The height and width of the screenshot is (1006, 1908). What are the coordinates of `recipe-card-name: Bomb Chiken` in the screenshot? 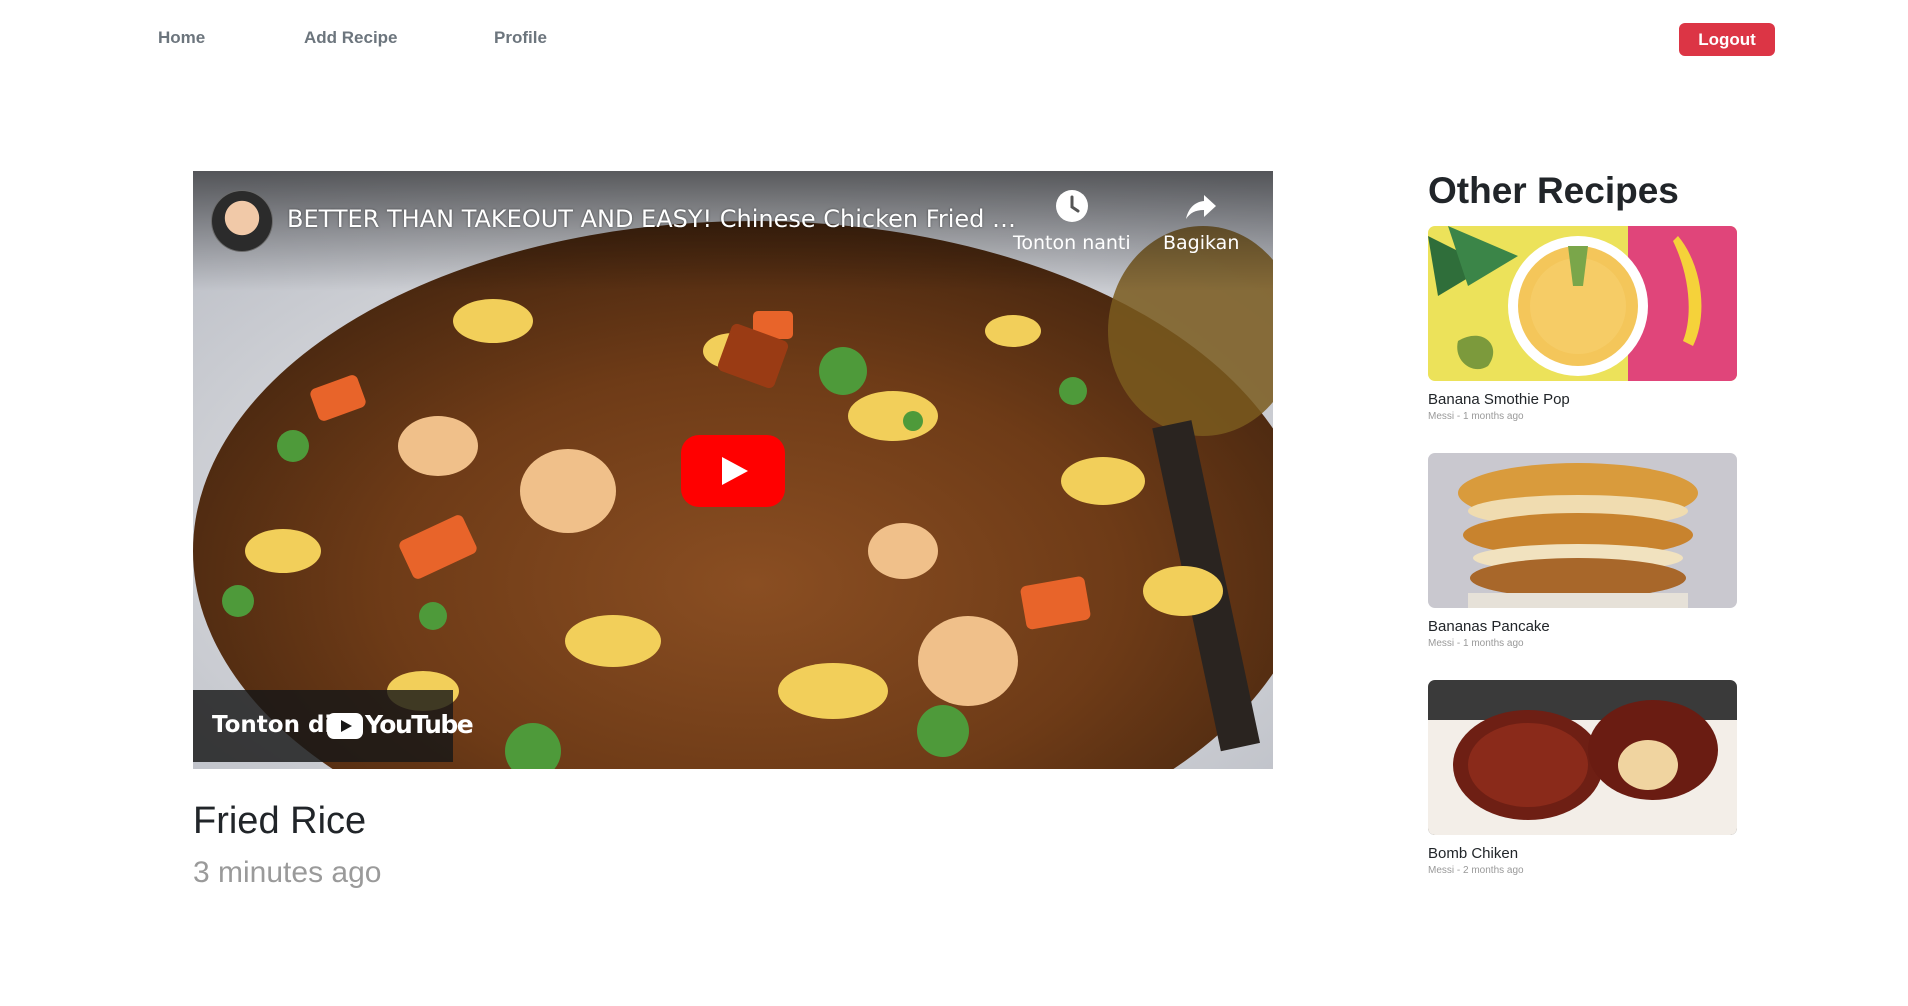 It's located at (1582, 853).